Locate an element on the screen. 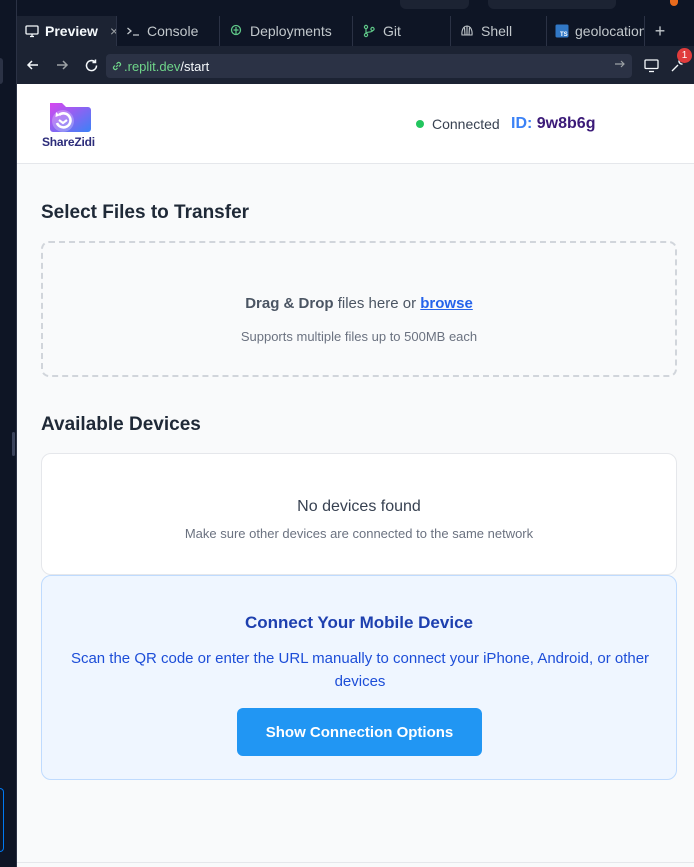 The image size is (694, 867). tab-label: Preview is located at coordinates (71, 31).